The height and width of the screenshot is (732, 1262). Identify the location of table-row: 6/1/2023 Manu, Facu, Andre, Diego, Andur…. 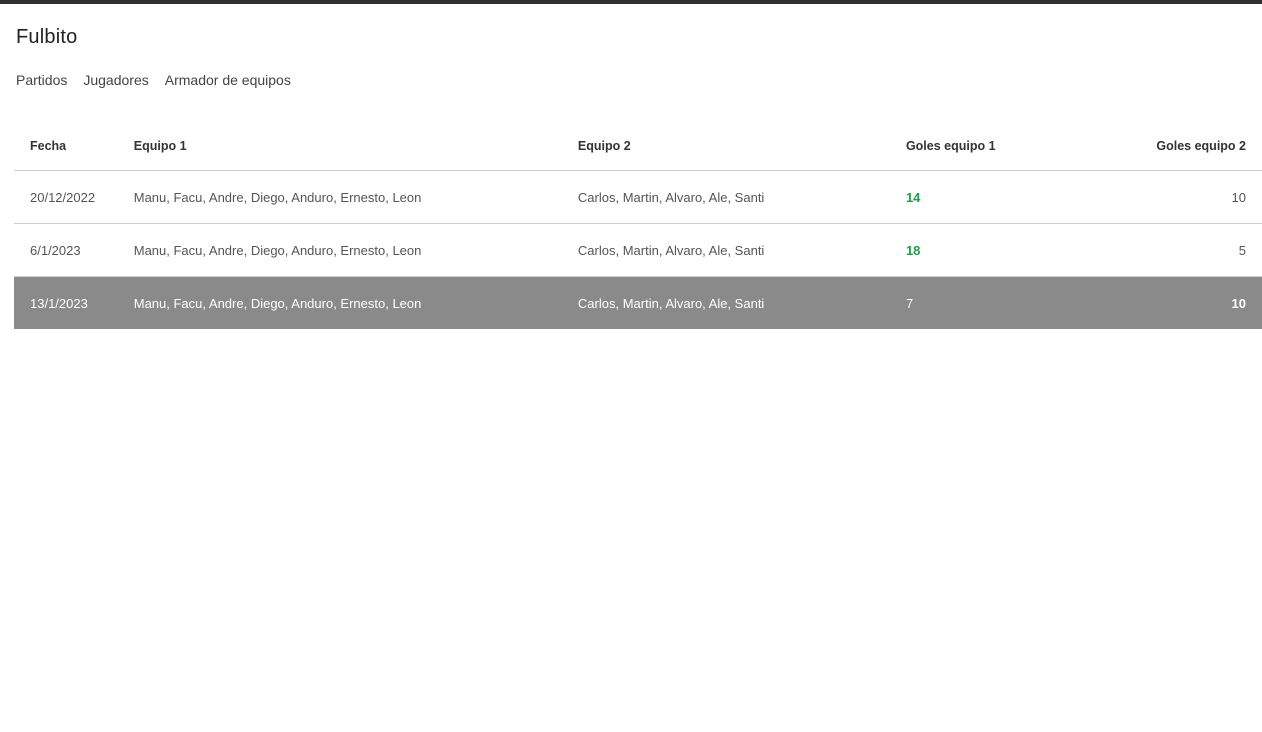
(638, 250).